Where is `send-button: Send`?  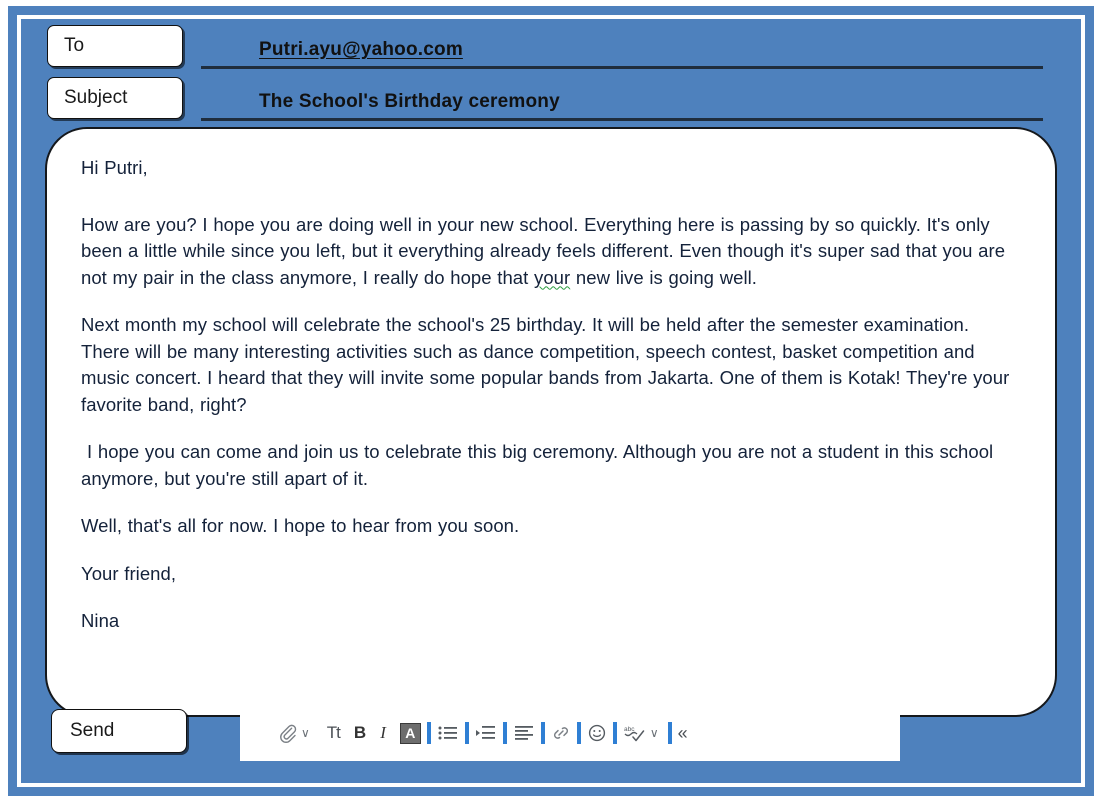 send-button: Send is located at coordinates (119, 731).